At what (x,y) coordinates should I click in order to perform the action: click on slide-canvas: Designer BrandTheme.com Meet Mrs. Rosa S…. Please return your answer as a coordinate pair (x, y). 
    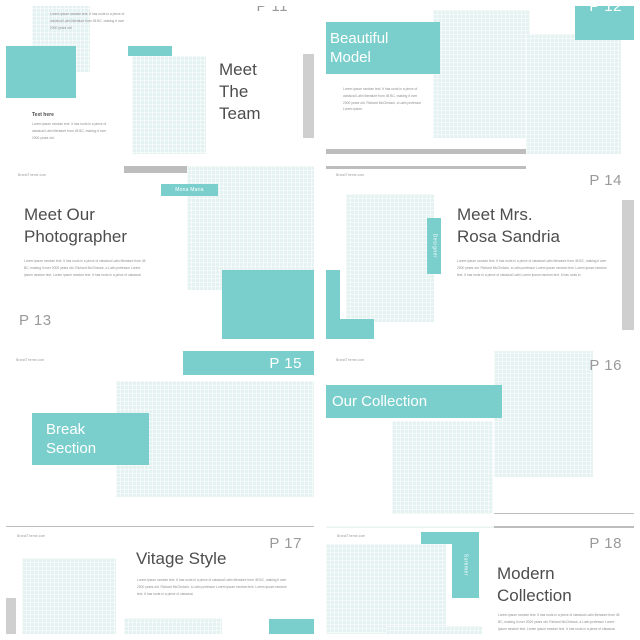
    Looking at the image, I should click on (480, 252).